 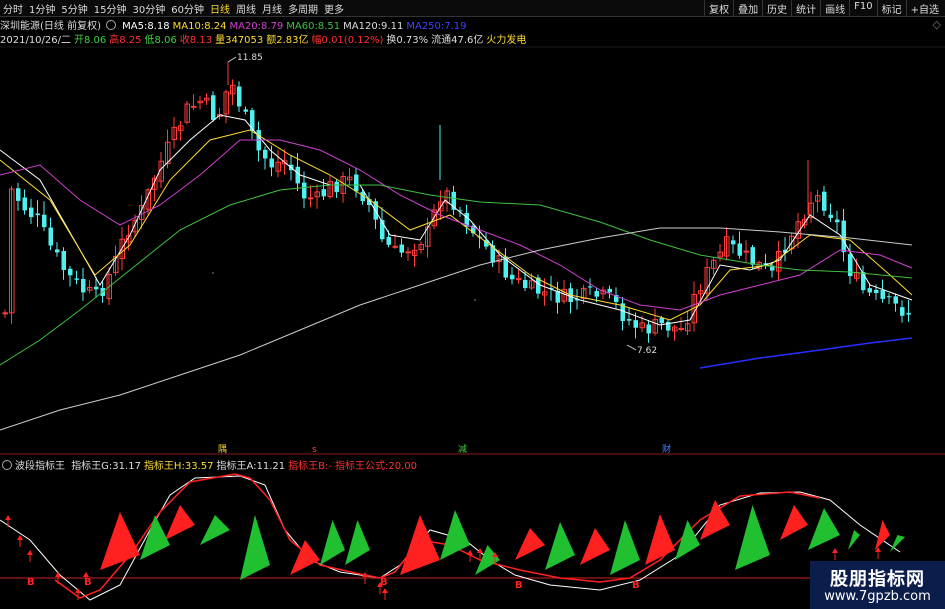 I want to click on indicator-value: 指标王H:33.57, so click(x=178, y=466).